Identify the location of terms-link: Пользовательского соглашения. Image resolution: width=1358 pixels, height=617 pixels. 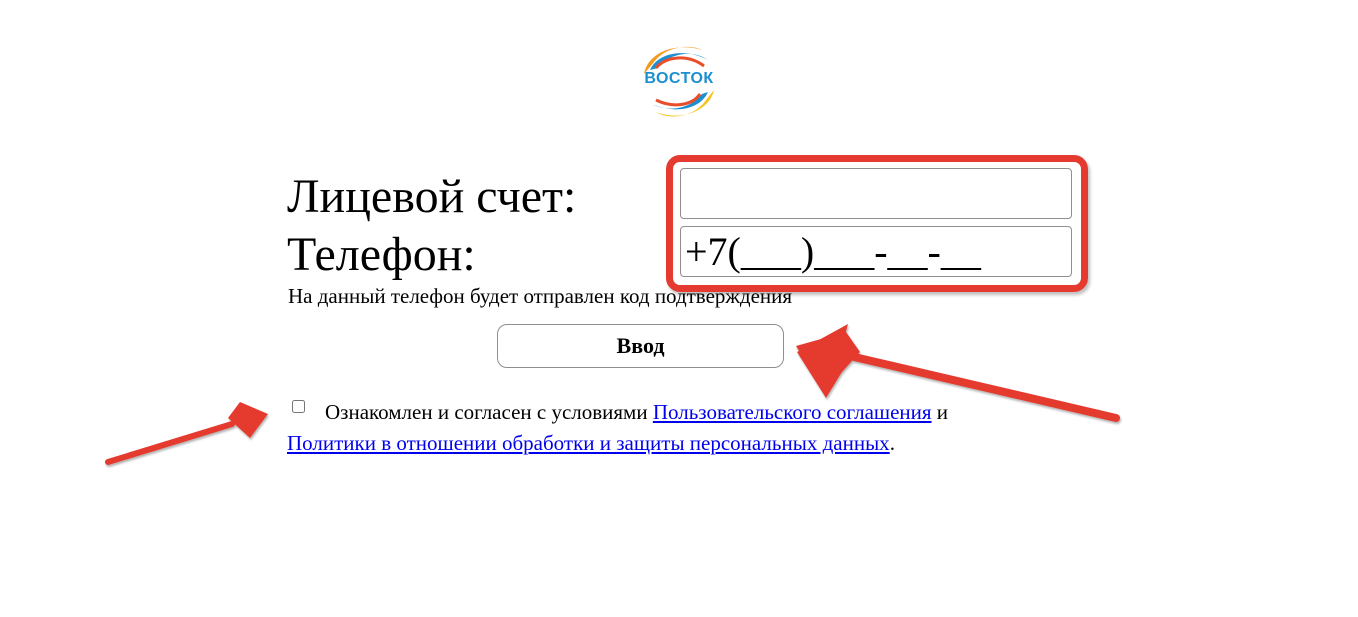
(792, 412).